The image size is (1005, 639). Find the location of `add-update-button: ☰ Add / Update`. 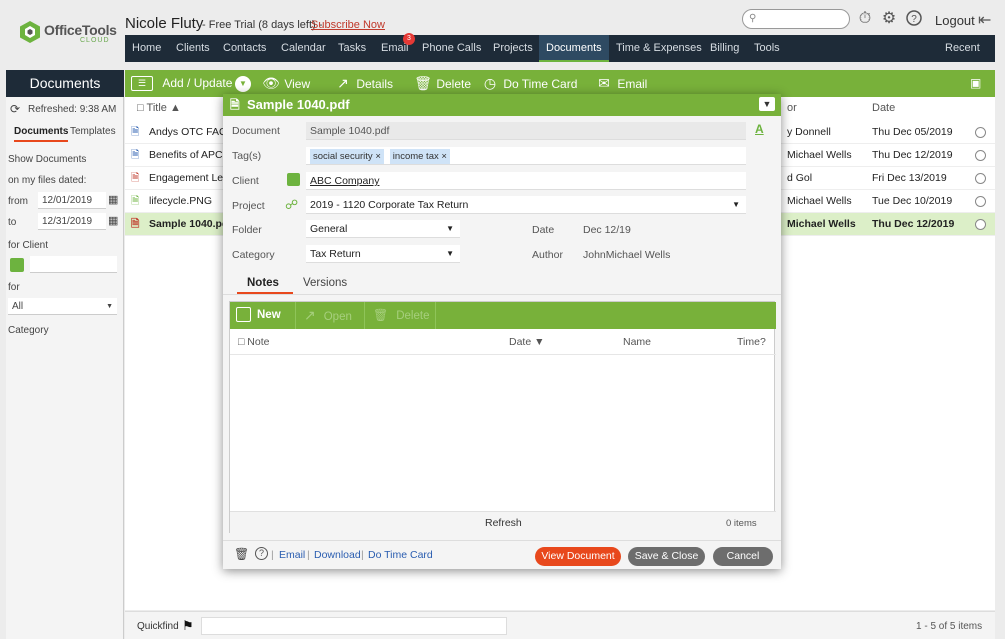

add-update-button: ☰ Add / Update is located at coordinates (181, 83).